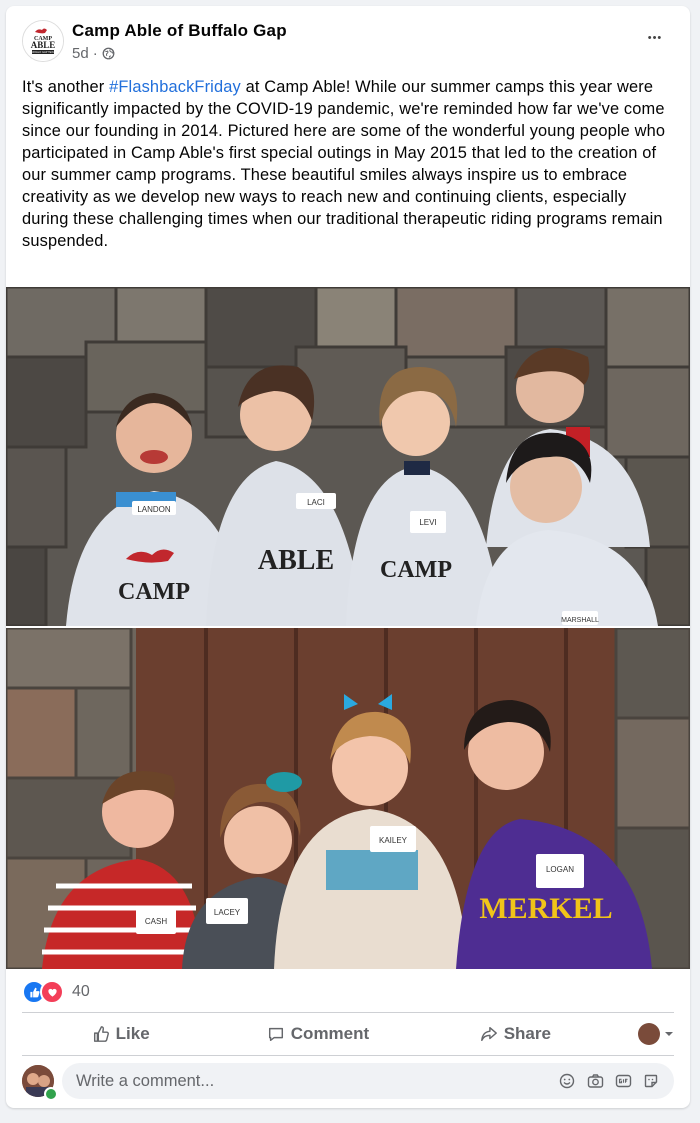 The width and height of the screenshot is (700, 1123). I want to click on gif-icon, so click(623, 1081).